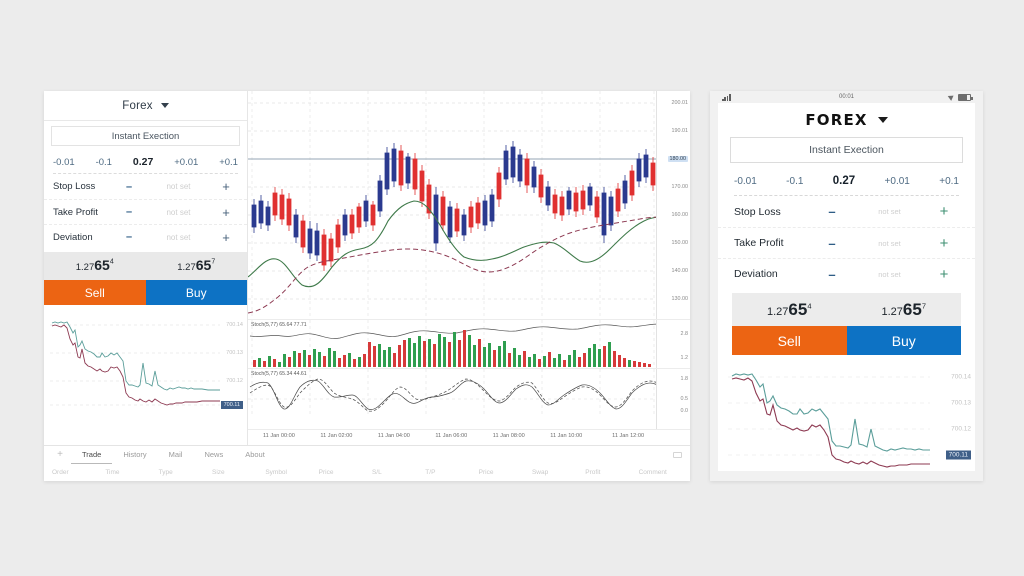  What do you see at coordinates (846, 309) in the screenshot?
I see `mobile-price-band: 1.27654 1.27657` at bounding box center [846, 309].